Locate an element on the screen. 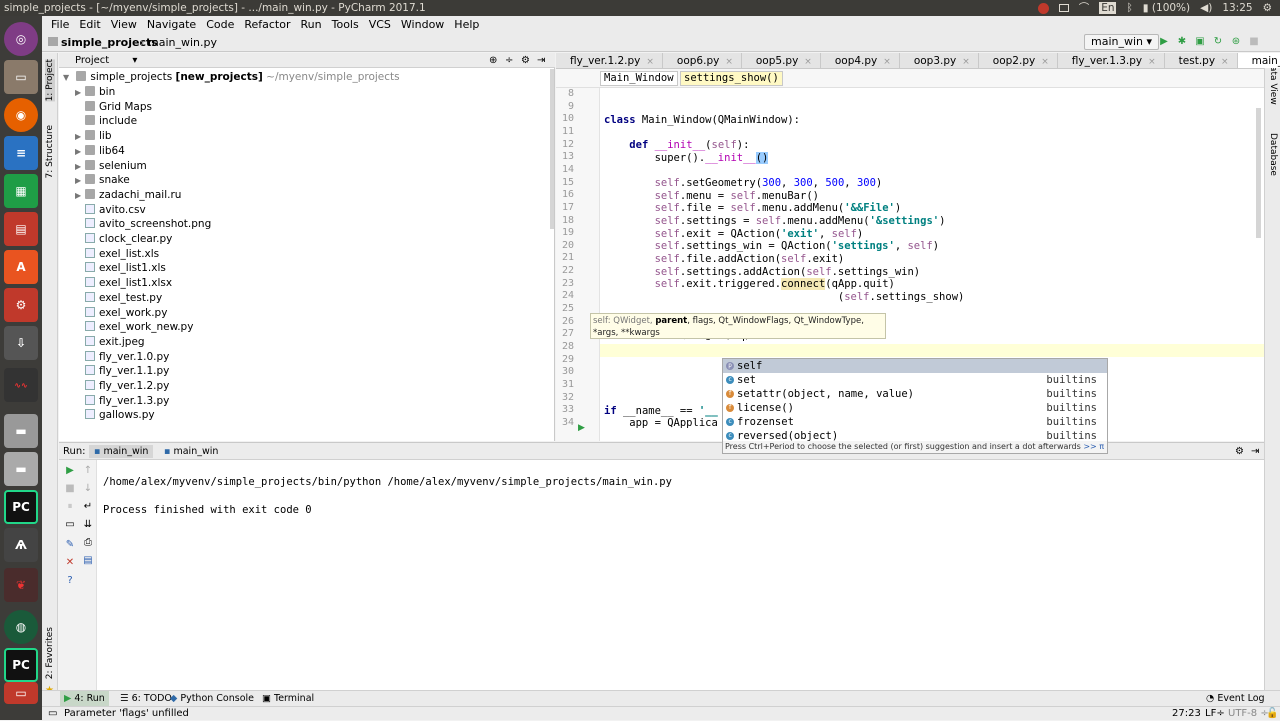 This screenshot has width=1280, height=721. launcher-pycharm-icon: PC is located at coordinates (21, 507).